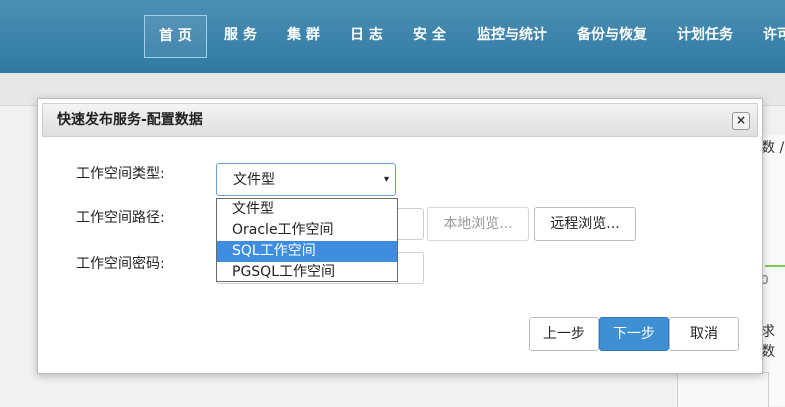  What do you see at coordinates (723, 389) in the screenshot?
I see `background-box` at bounding box center [723, 389].